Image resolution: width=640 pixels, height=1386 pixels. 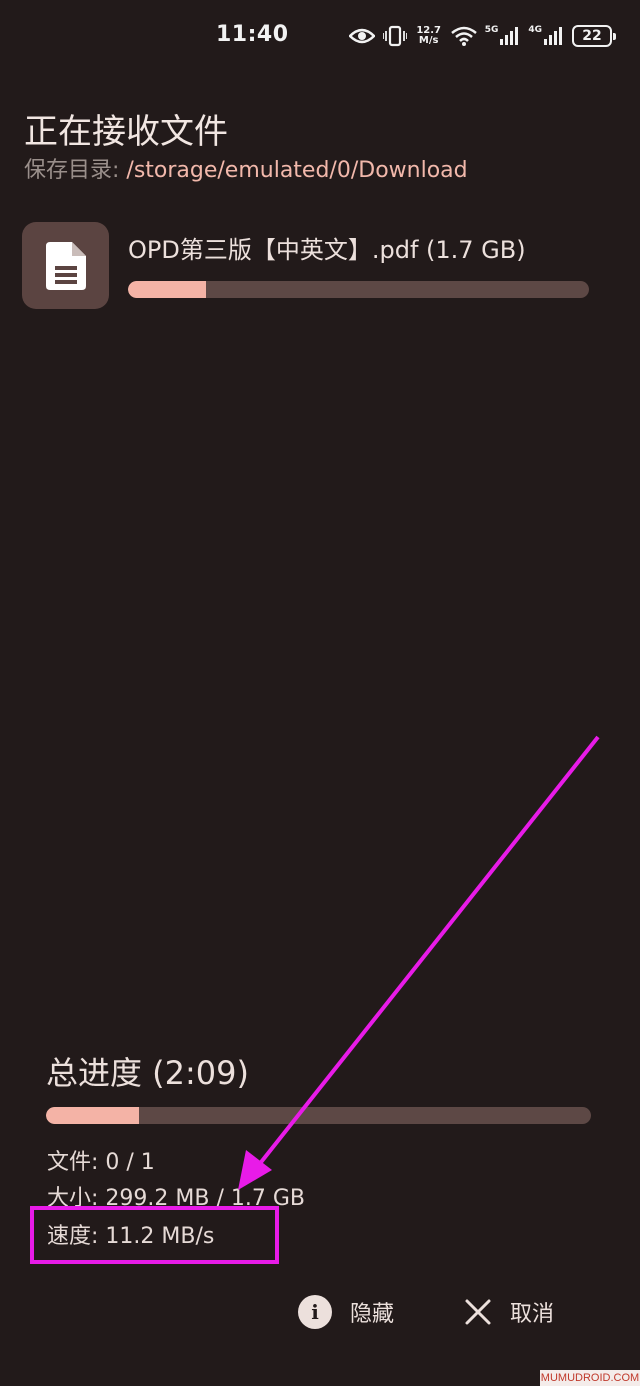 I want to click on watermark: MUMUDROID.COM, so click(x=590, y=1378).